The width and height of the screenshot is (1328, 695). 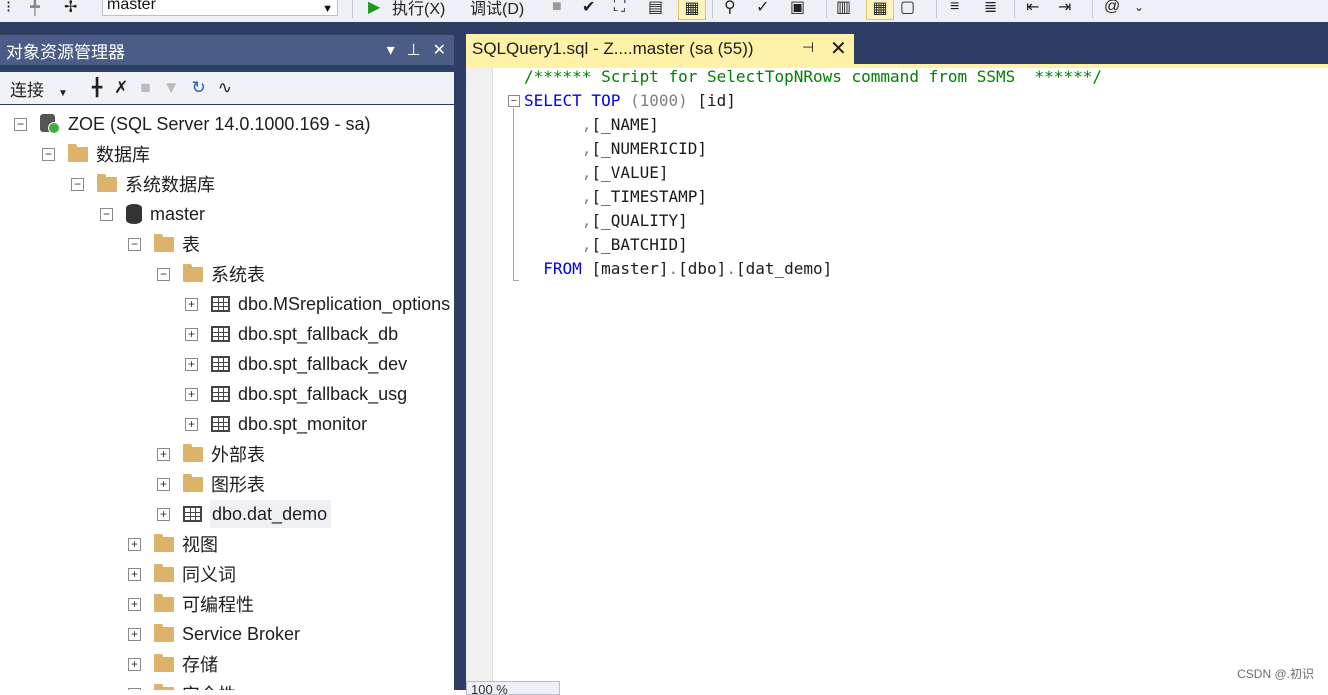 What do you see at coordinates (192, 514) in the screenshot?
I see `table-icon` at bounding box center [192, 514].